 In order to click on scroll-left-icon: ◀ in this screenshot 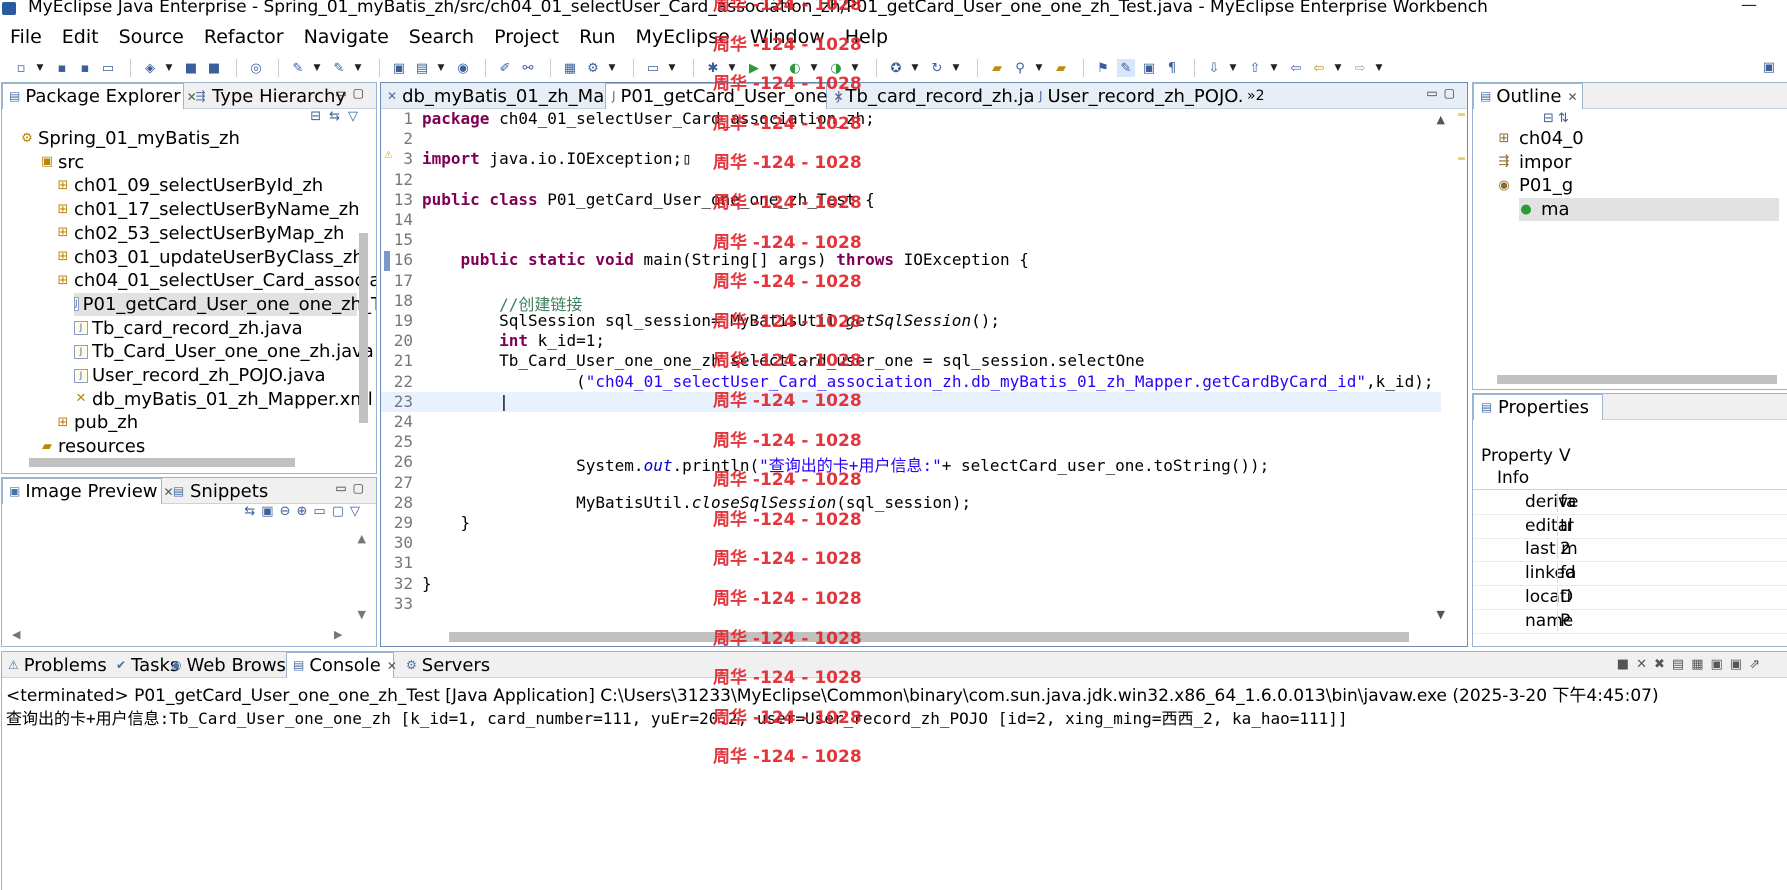, I will do `click(16, 634)`.